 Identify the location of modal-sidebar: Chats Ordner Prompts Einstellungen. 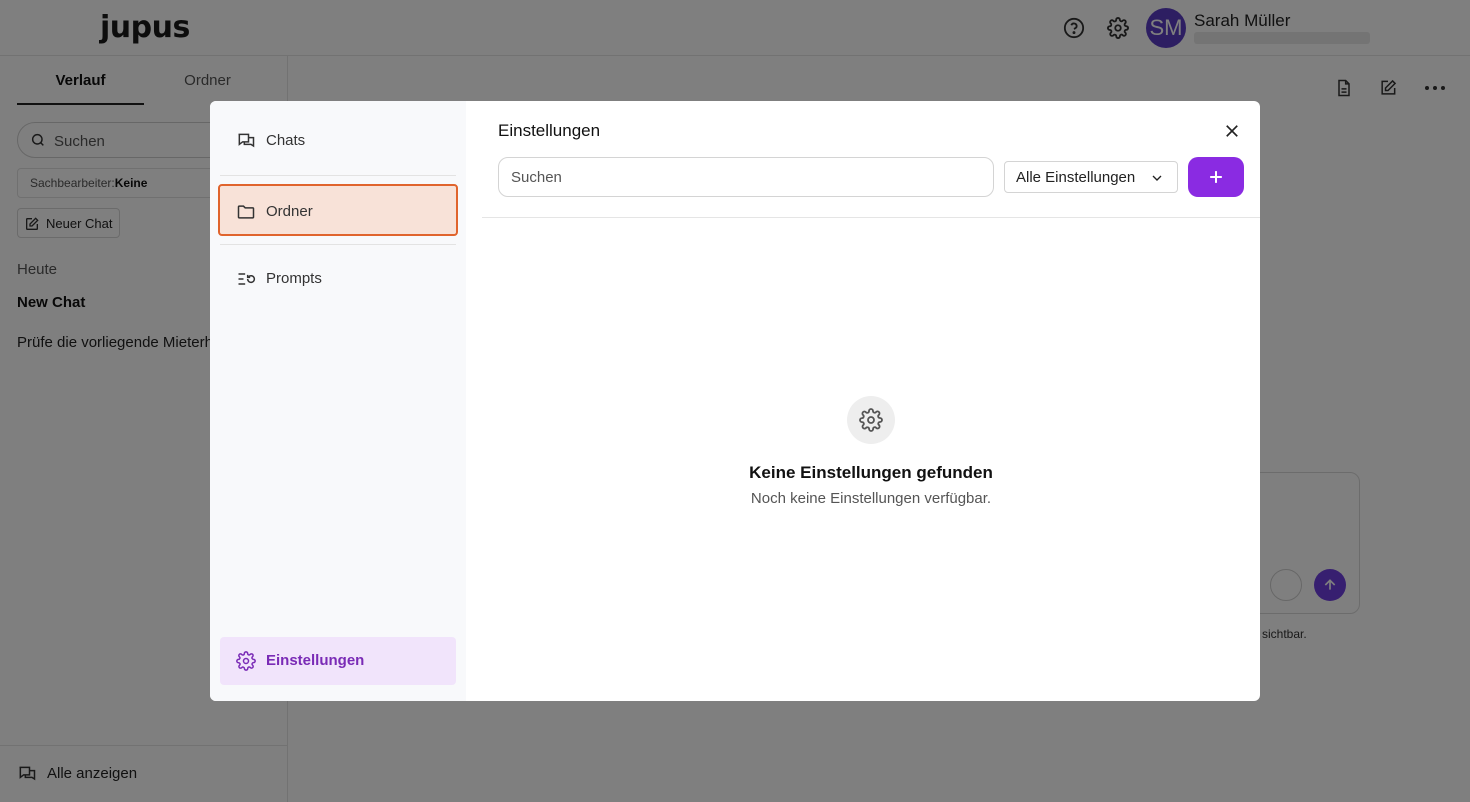
(338, 401).